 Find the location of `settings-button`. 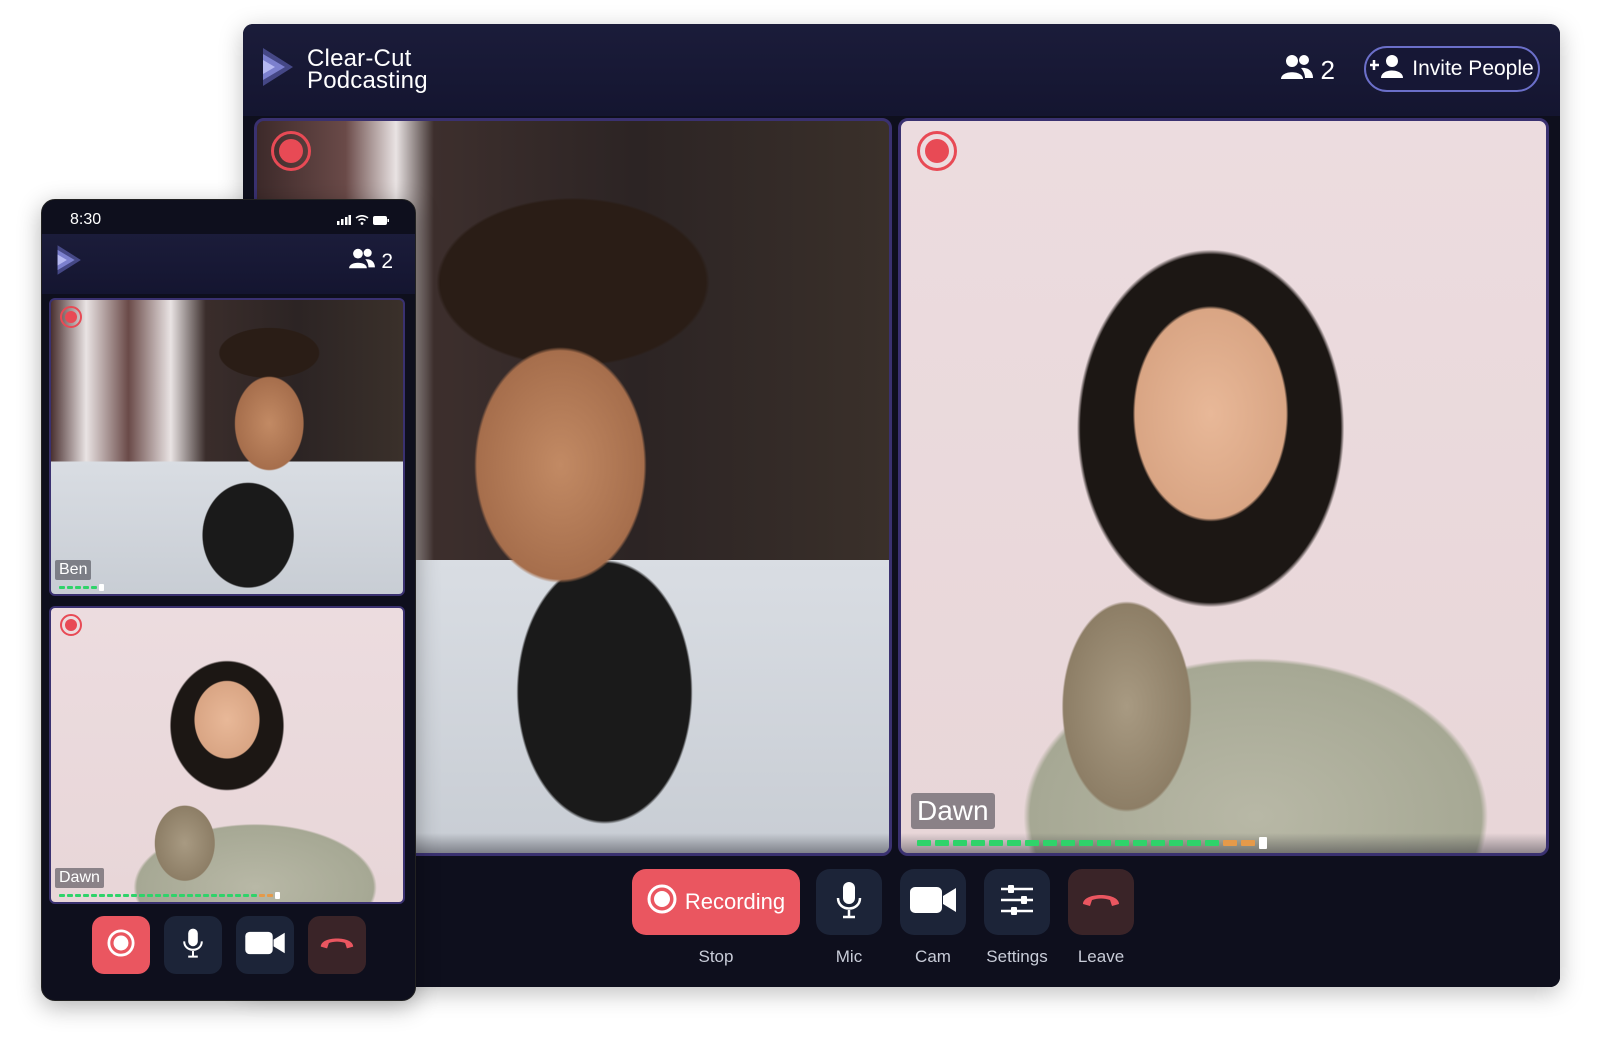

settings-button is located at coordinates (1017, 902).